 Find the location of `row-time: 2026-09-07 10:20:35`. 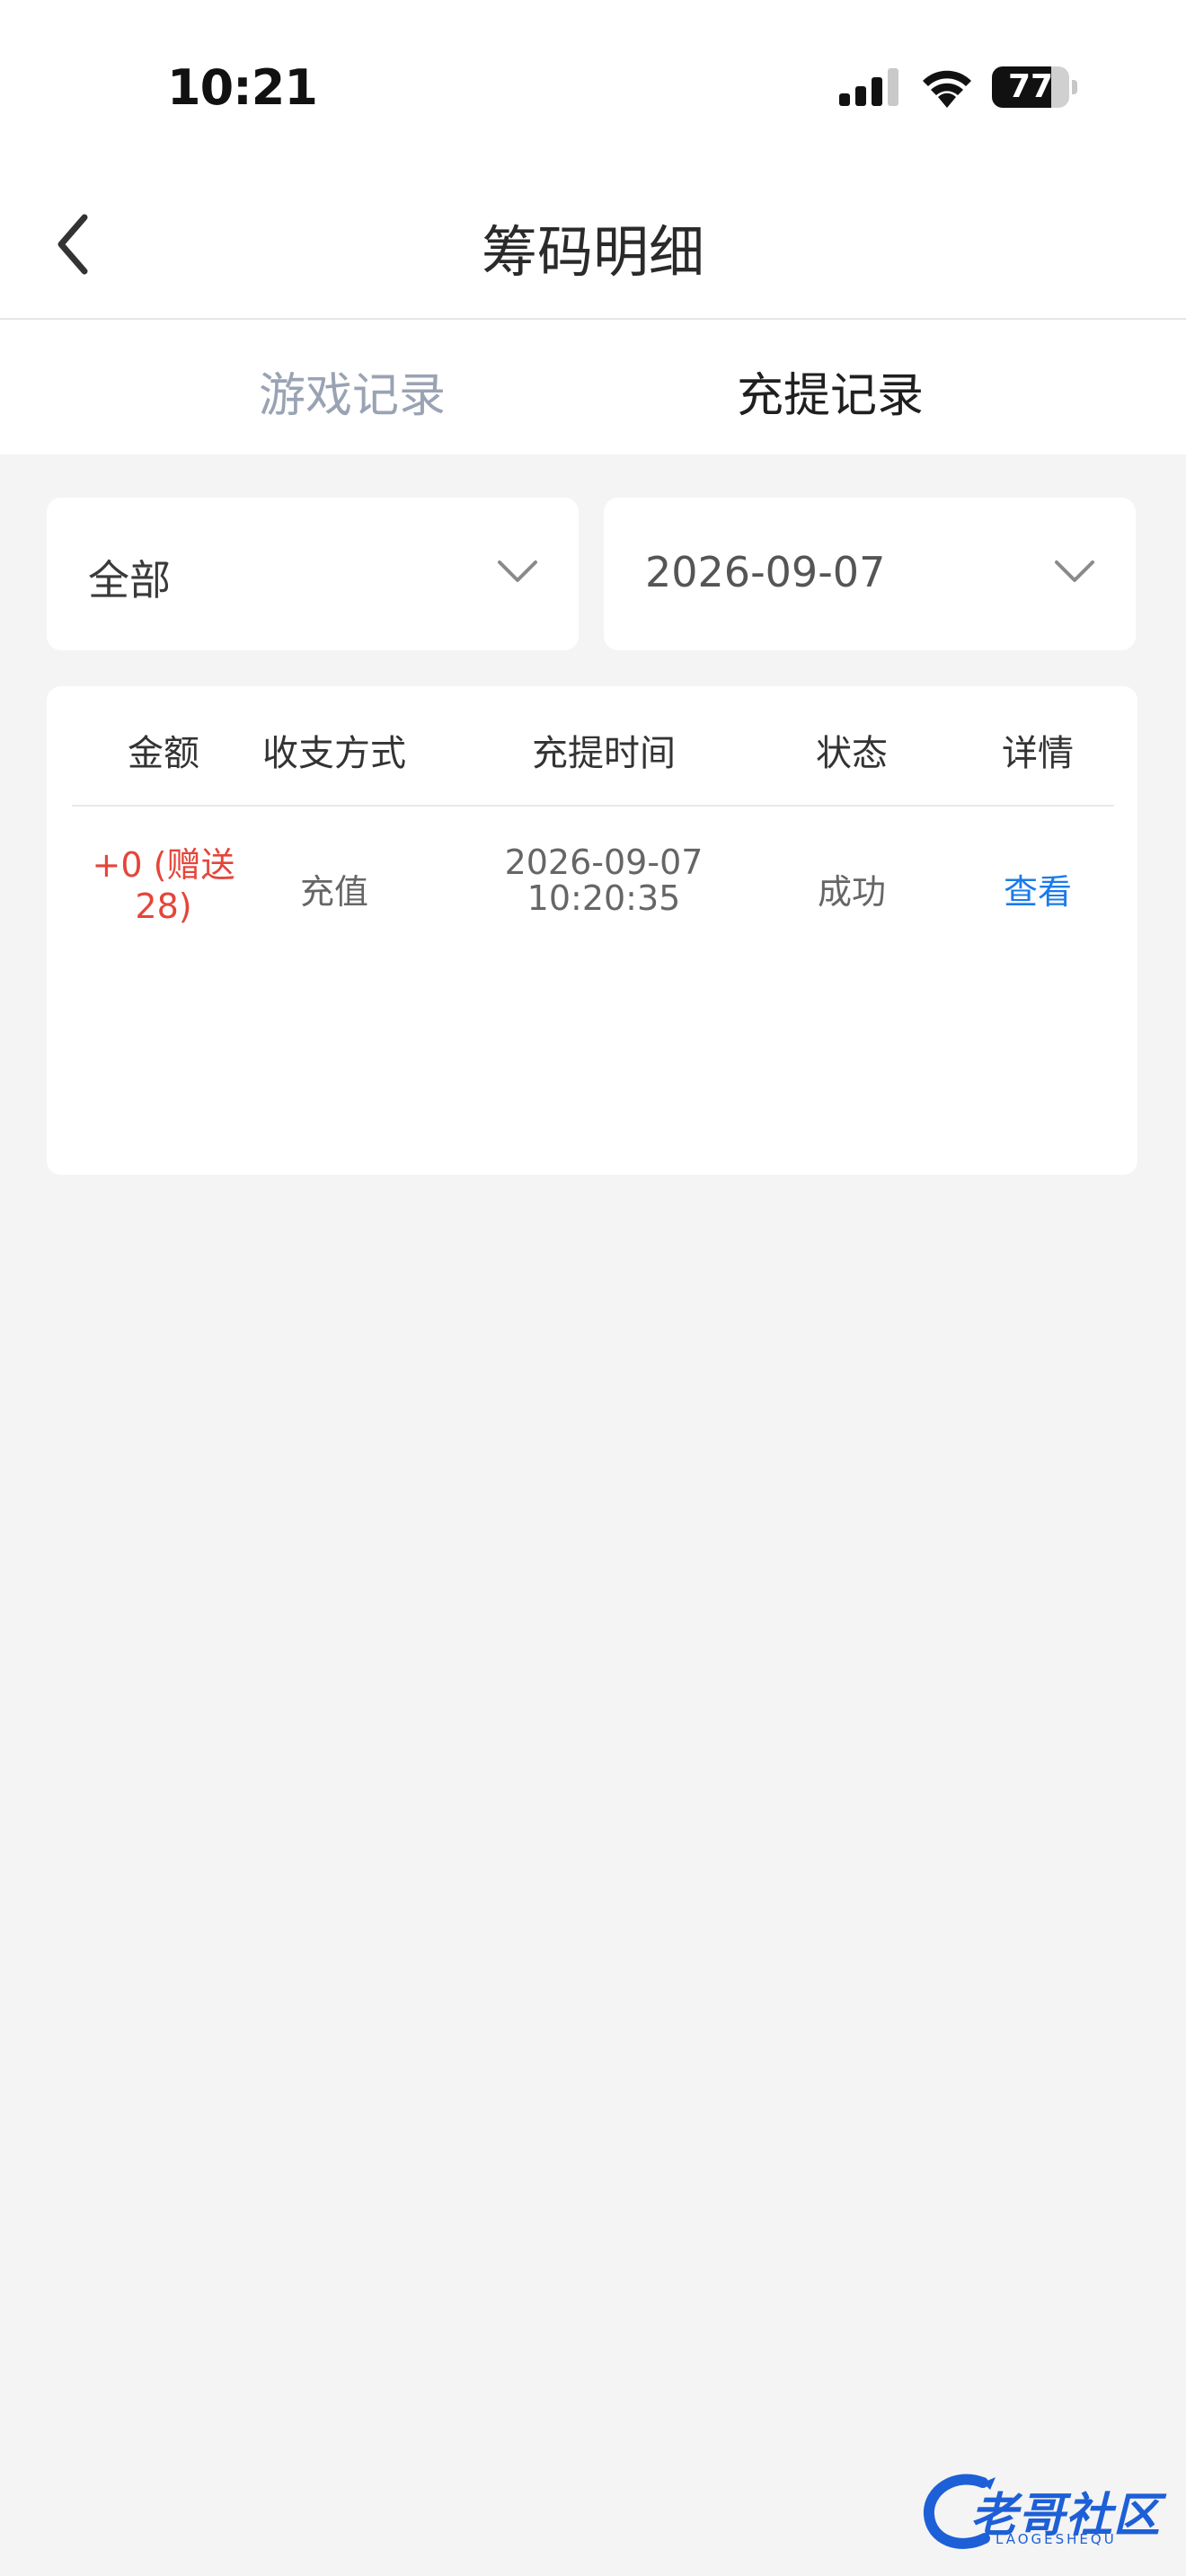

row-time: 2026-09-07 10:20:35 is located at coordinates (604, 880).